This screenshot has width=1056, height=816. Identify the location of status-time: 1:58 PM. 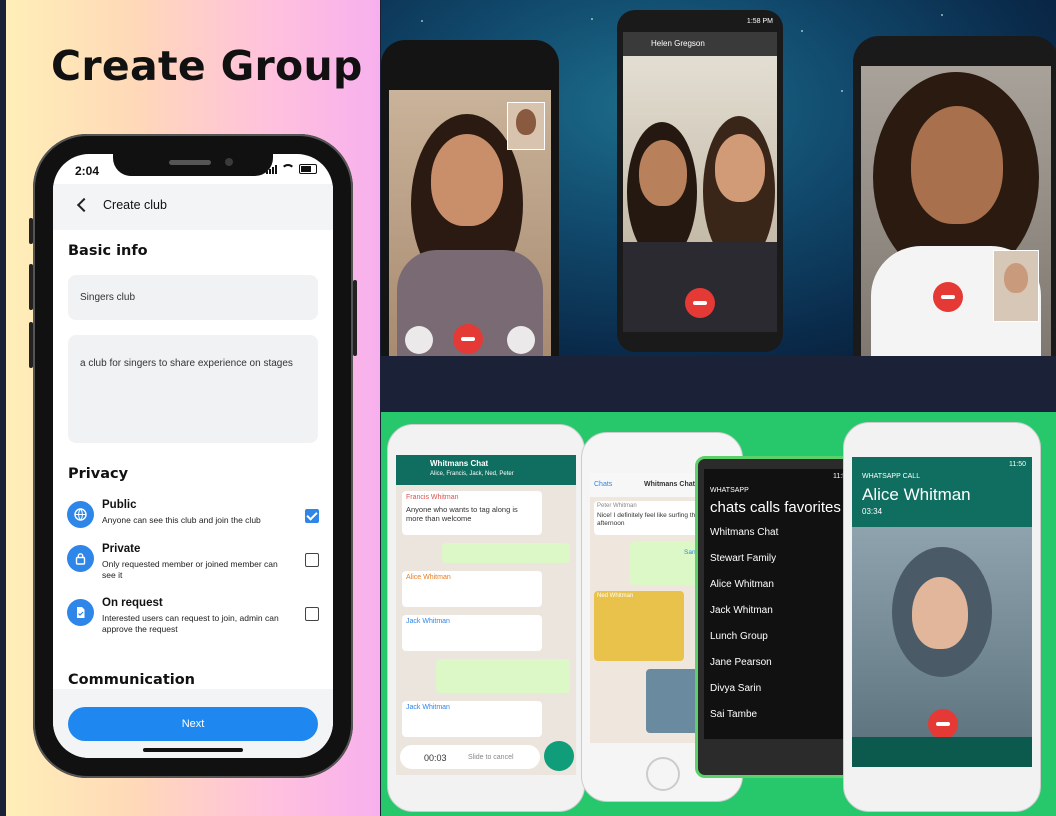
(759, 21).